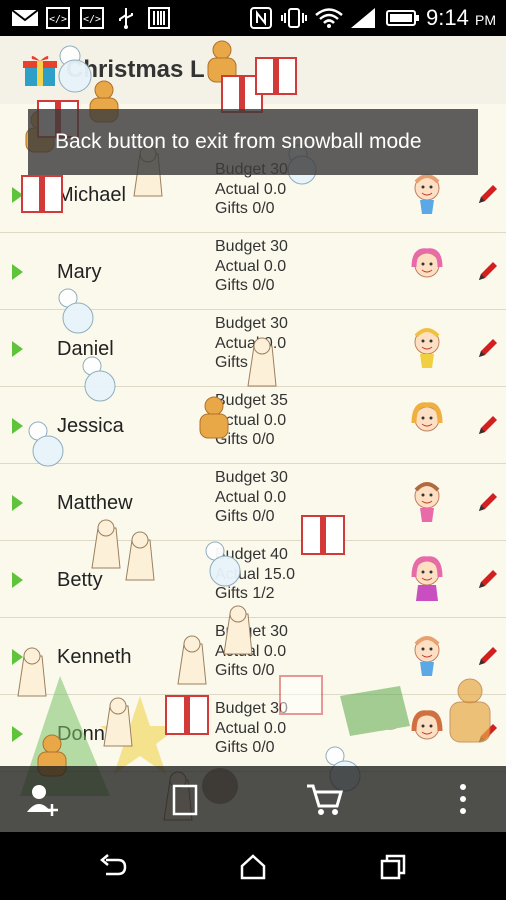 This screenshot has height=900, width=506. What do you see at coordinates (261, 18) in the screenshot?
I see `nfc-icon` at bounding box center [261, 18].